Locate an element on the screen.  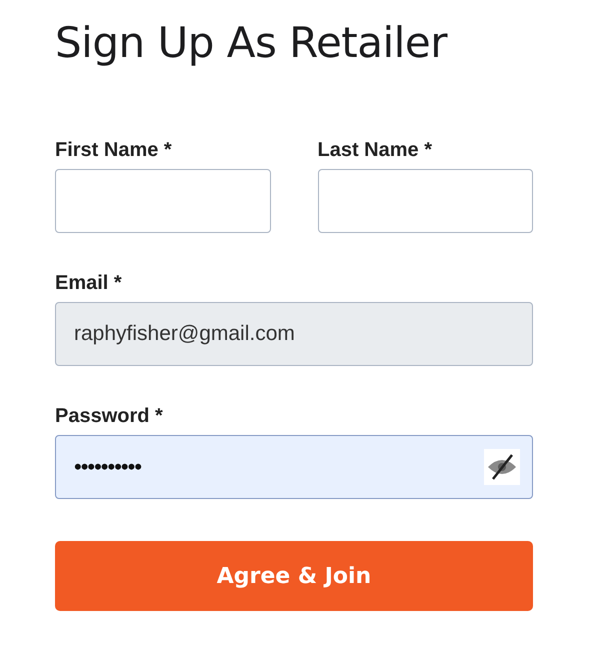
eye-slash-icon is located at coordinates (502, 467).